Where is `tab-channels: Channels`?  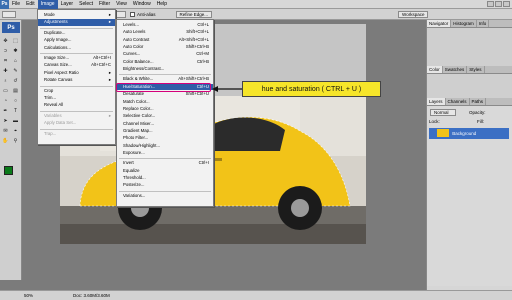 tab-channels: Channels is located at coordinates (458, 101).